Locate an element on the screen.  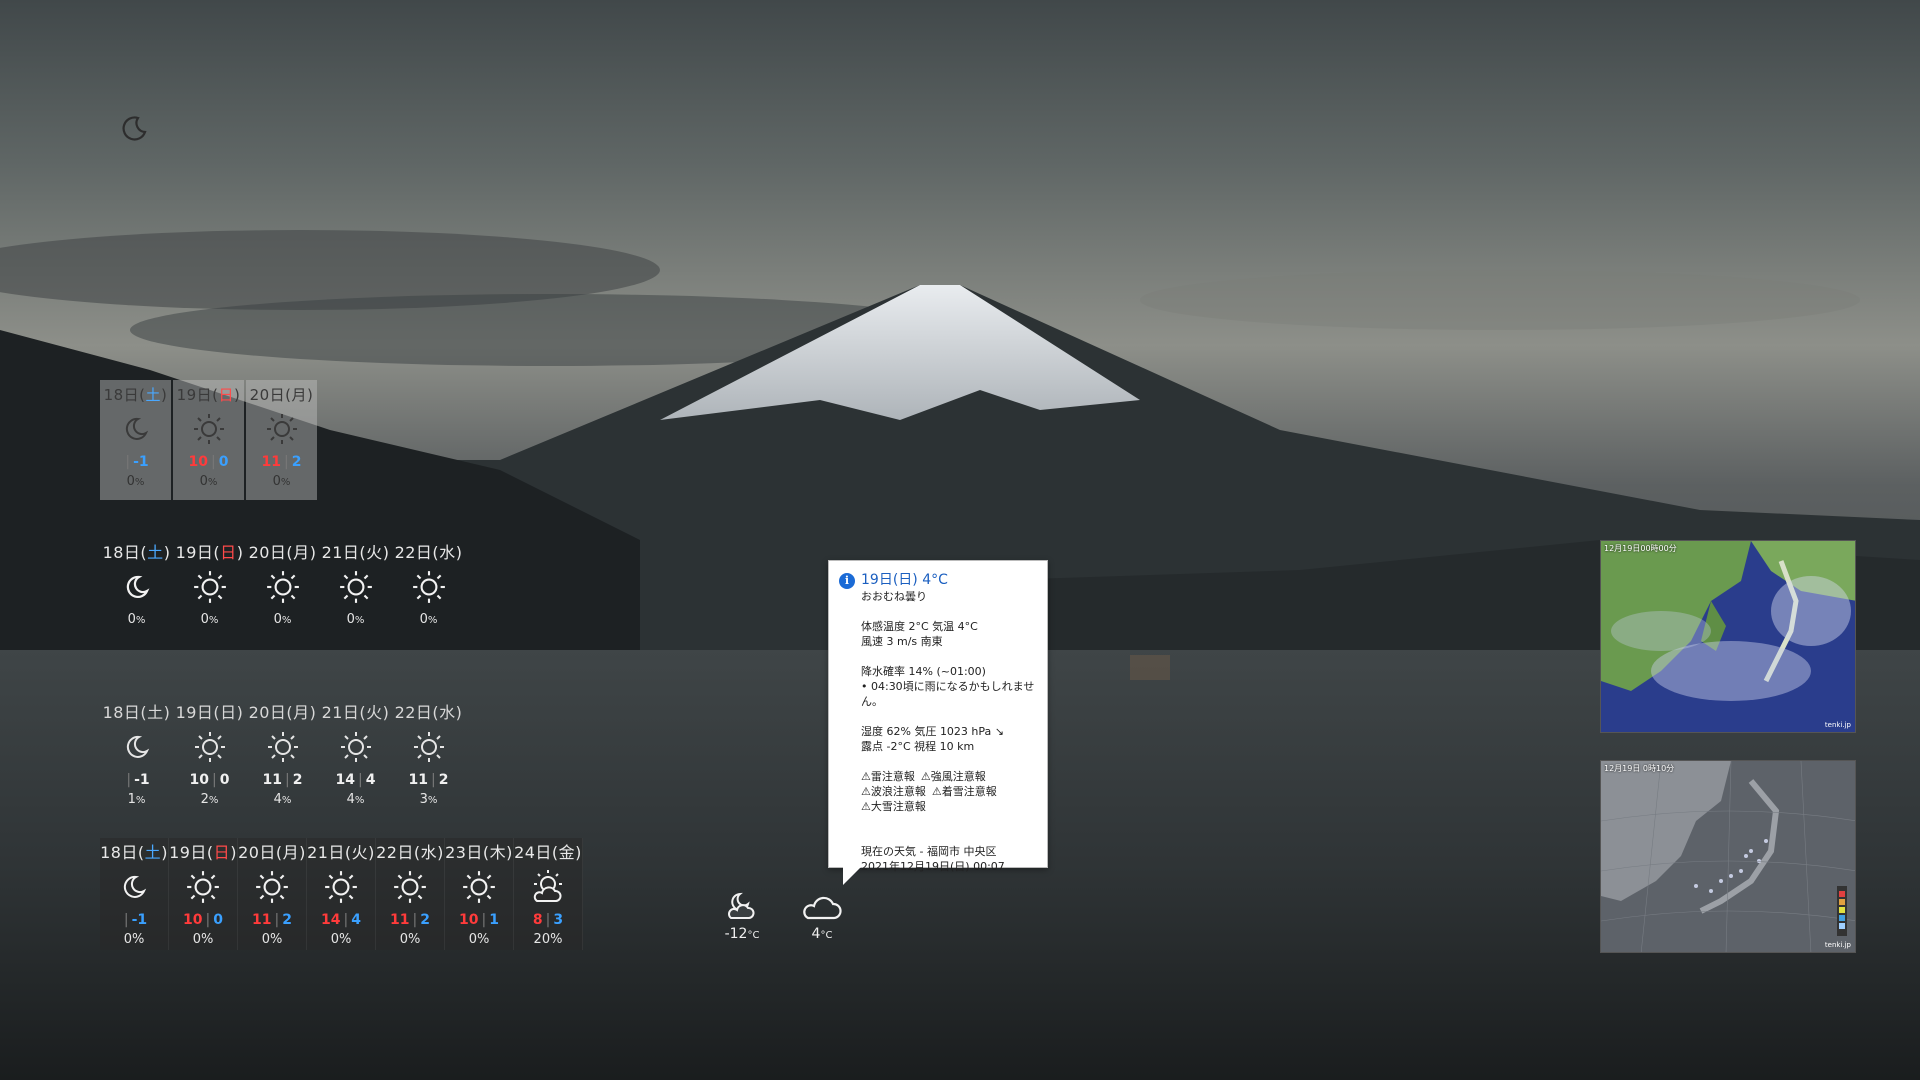
forecast-day: 22日(水) 11 | 2 0% is located at coordinates (410, 894).